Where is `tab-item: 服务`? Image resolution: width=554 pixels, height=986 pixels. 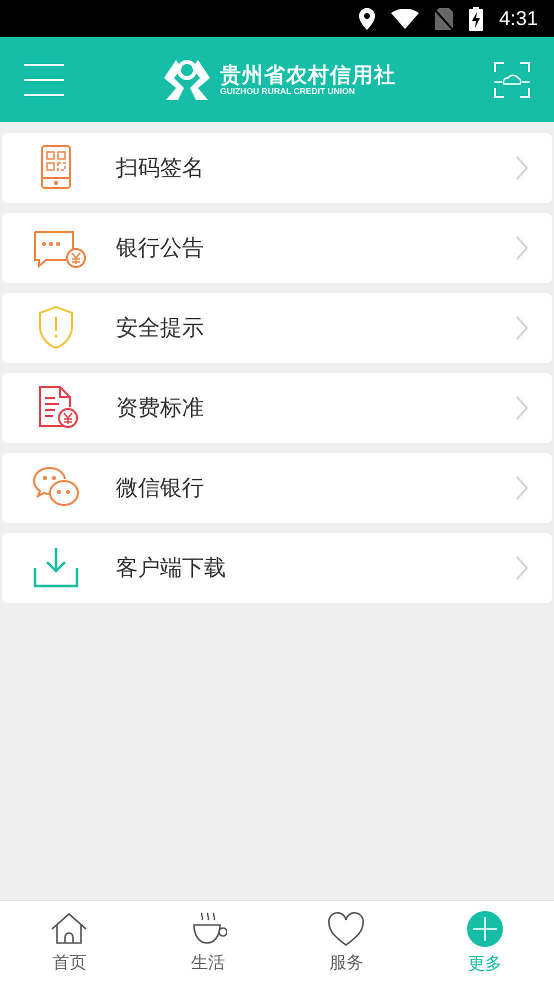 tab-item: 服务 is located at coordinates (346, 943).